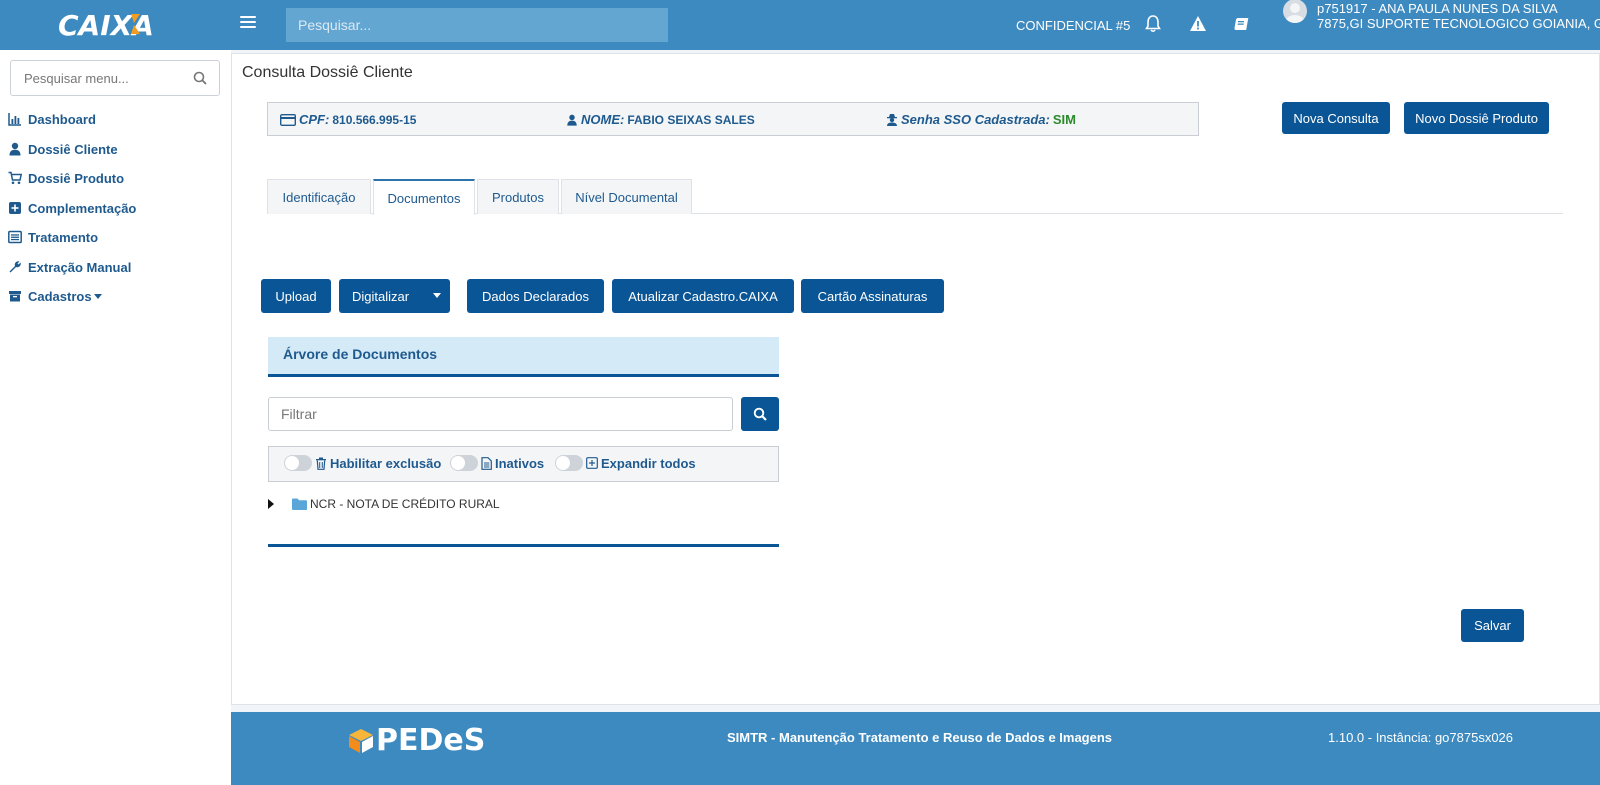 The image size is (1600, 785). I want to click on warning-icon, so click(1198, 24).